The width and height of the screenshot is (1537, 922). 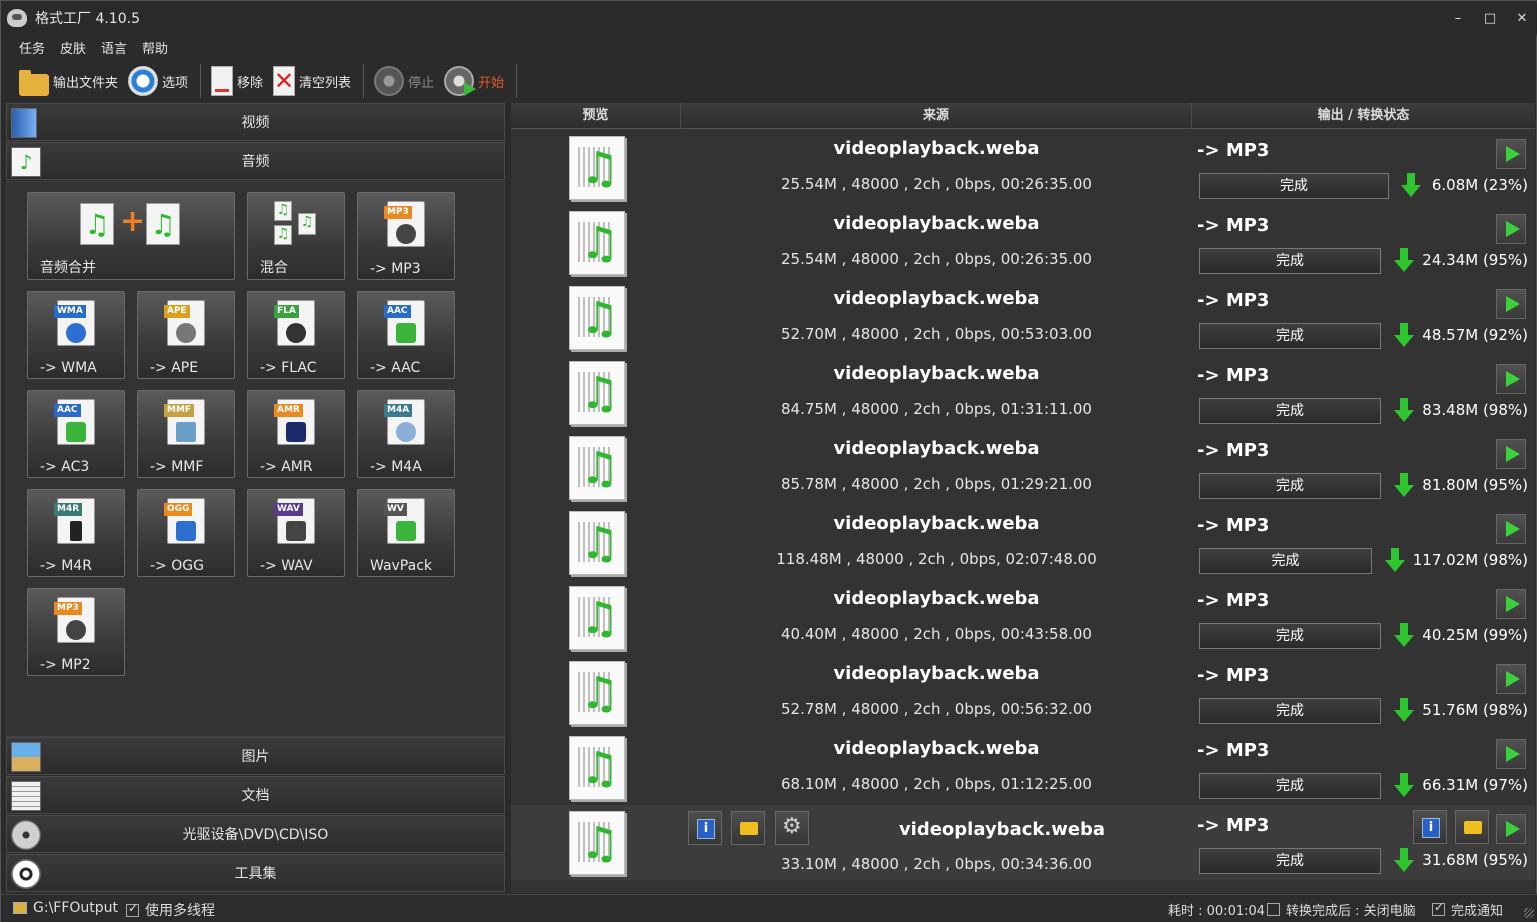 I want to click on title-bar: 格式工厂 4.10.5 – □ ✕, so click(x=769, y=18).